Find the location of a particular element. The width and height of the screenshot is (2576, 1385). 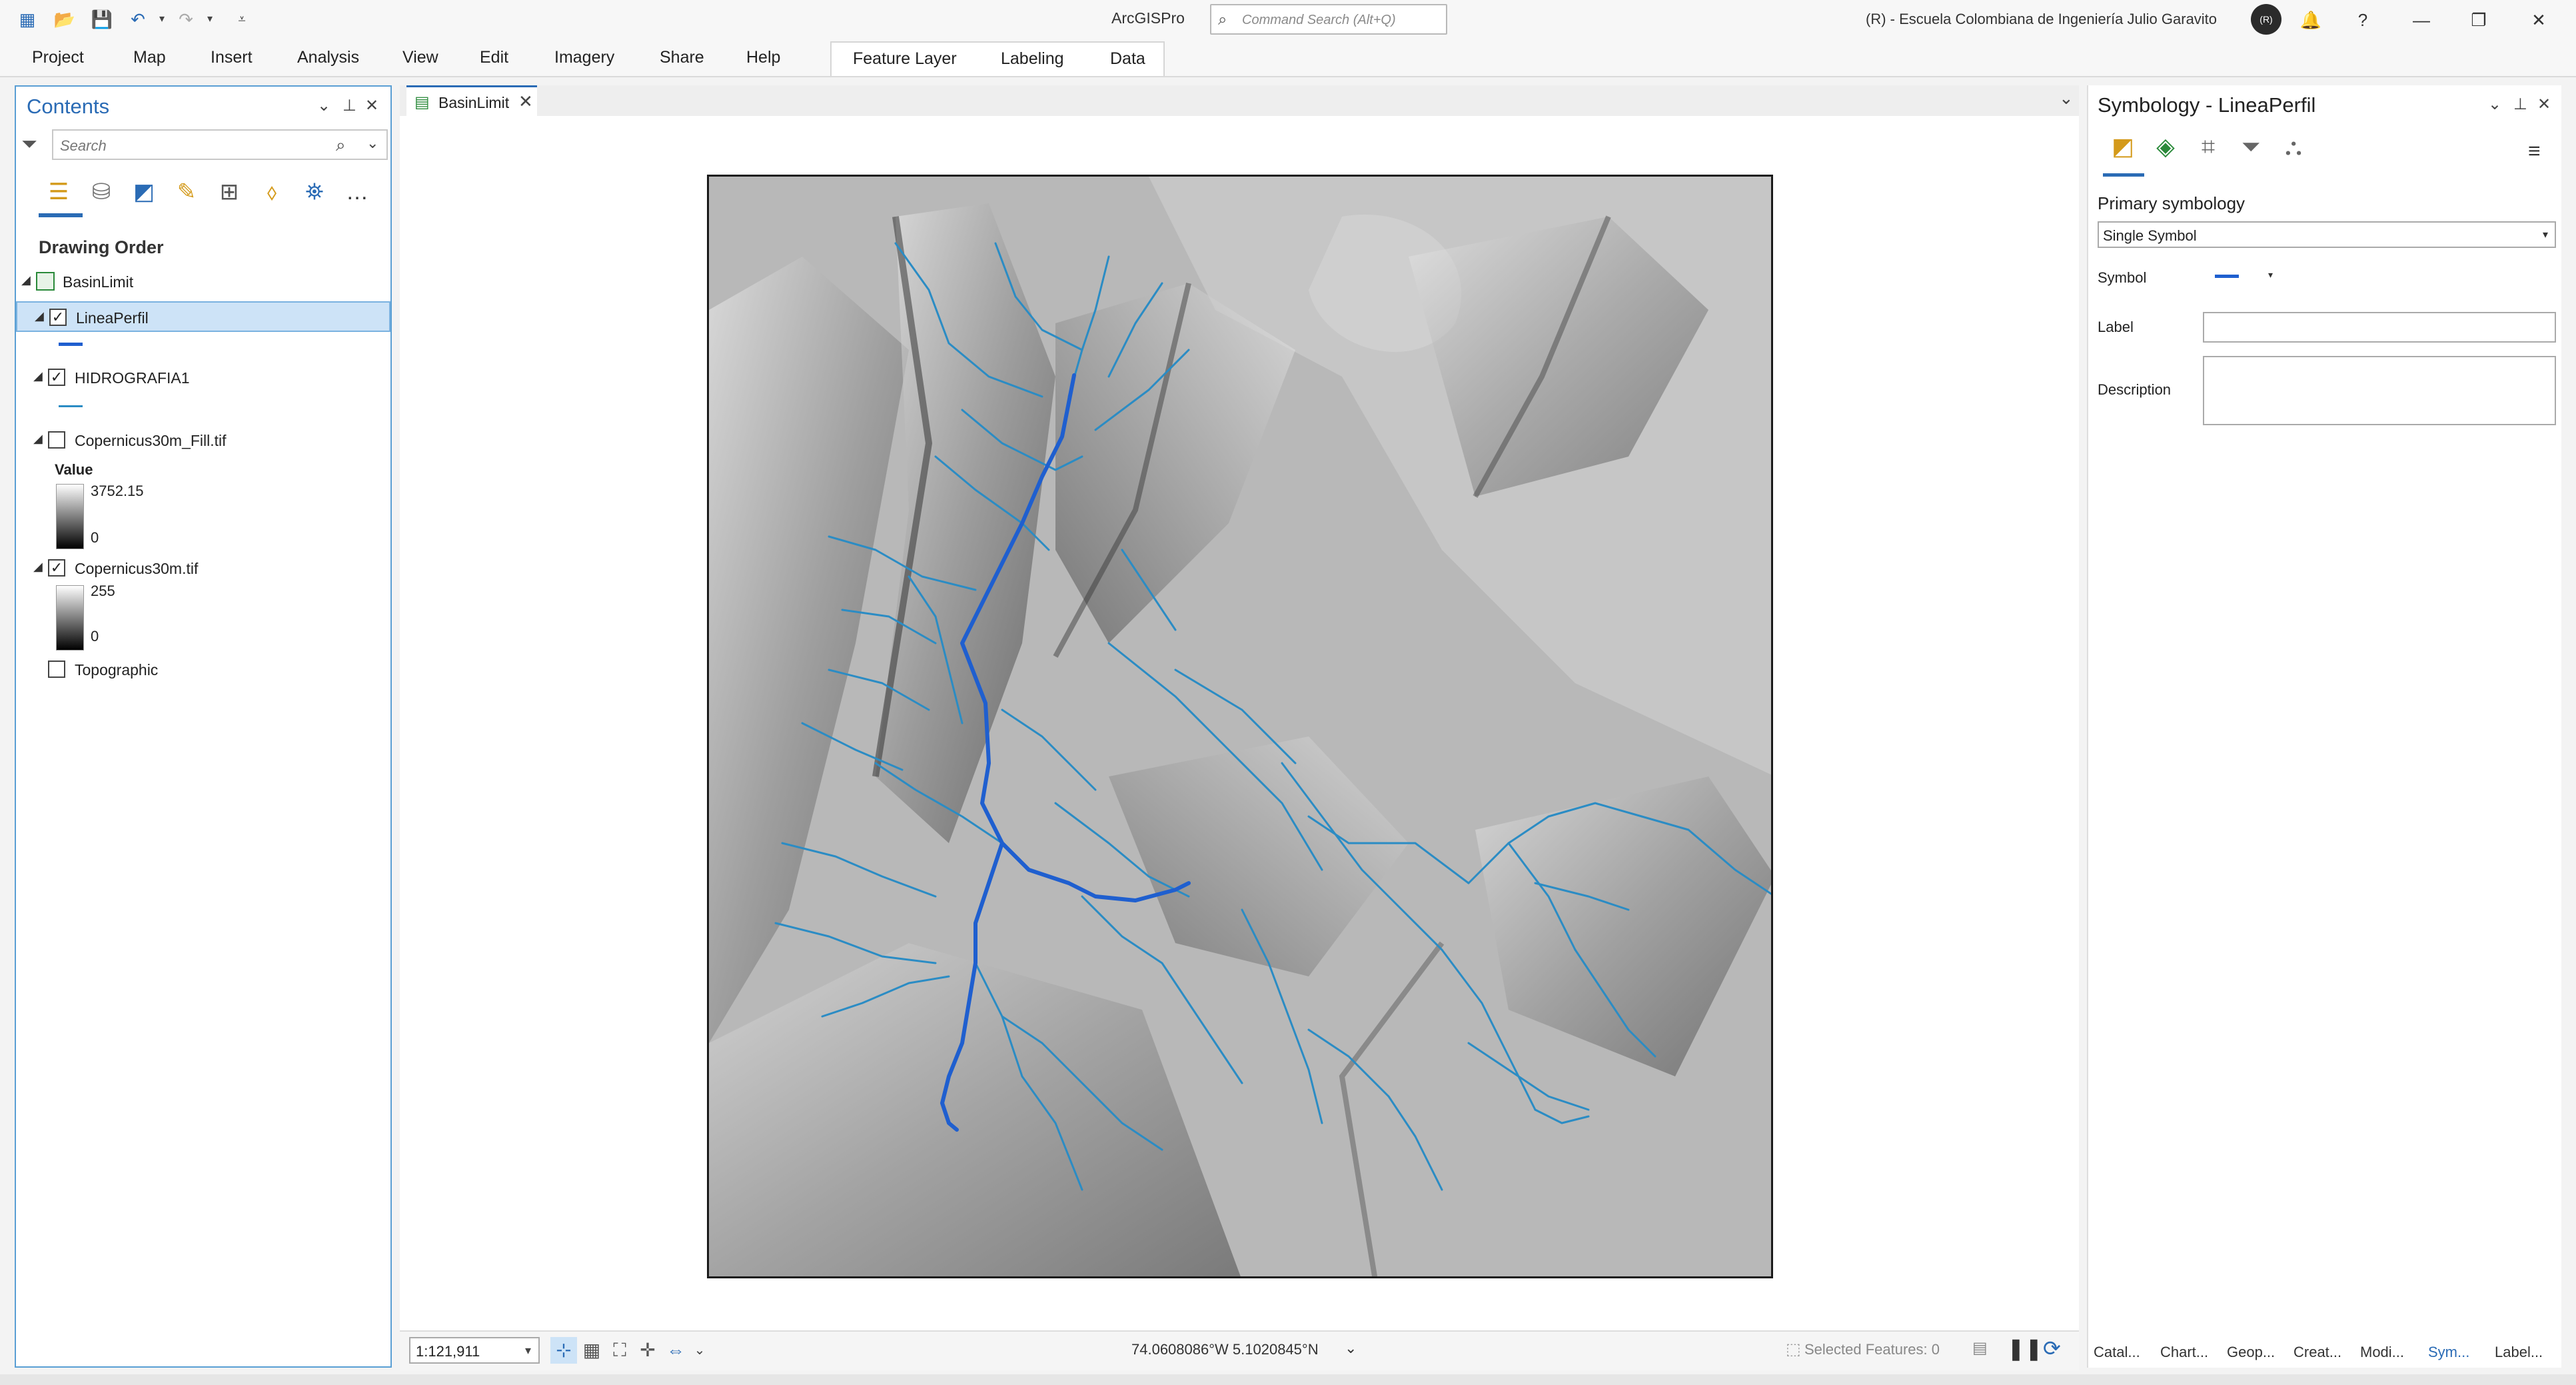

correction-icon: ⇔ is located at coordinates (675, 1350).